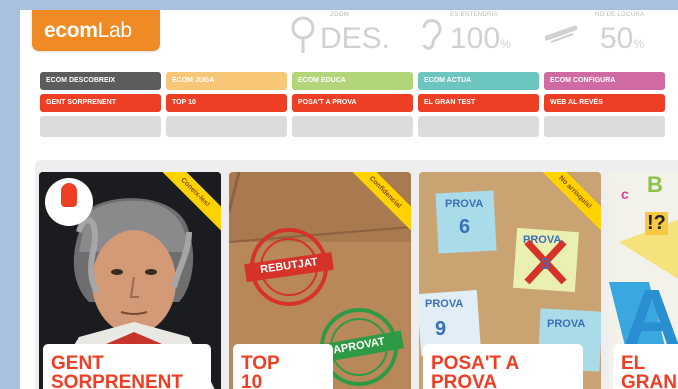 The height and width of the screenshot is (389, 678). What do you see at coordinates (340, 15) in the screenshot?
I see `zoom-caption: ZOOM` at bounding box center [340, 15].